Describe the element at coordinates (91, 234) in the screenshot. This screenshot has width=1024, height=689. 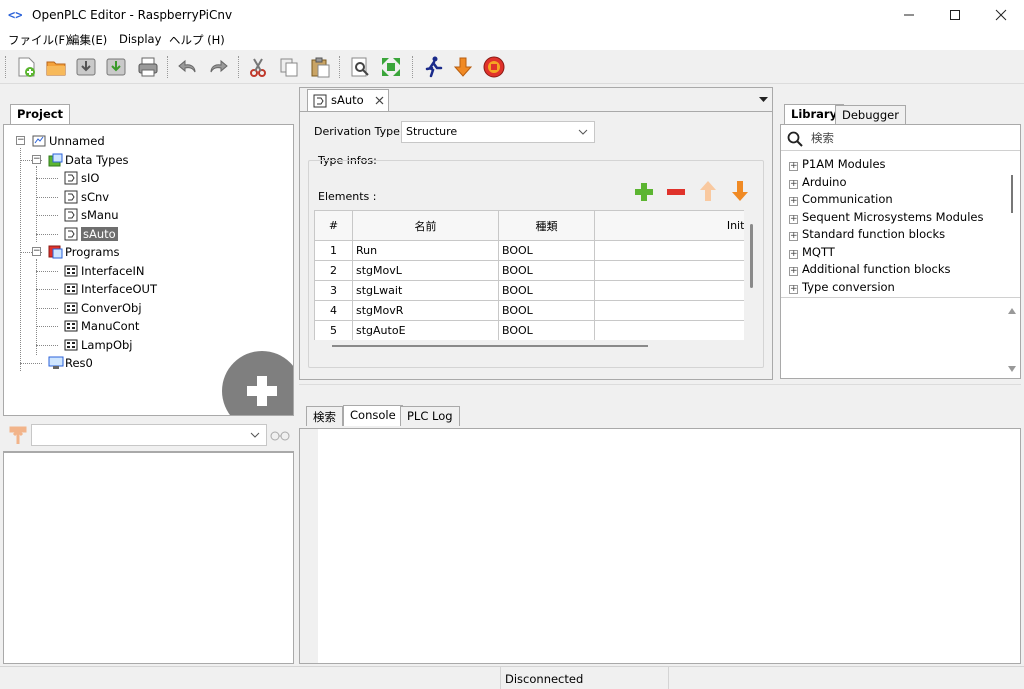
I see `tree-item: sAuto` at that location.